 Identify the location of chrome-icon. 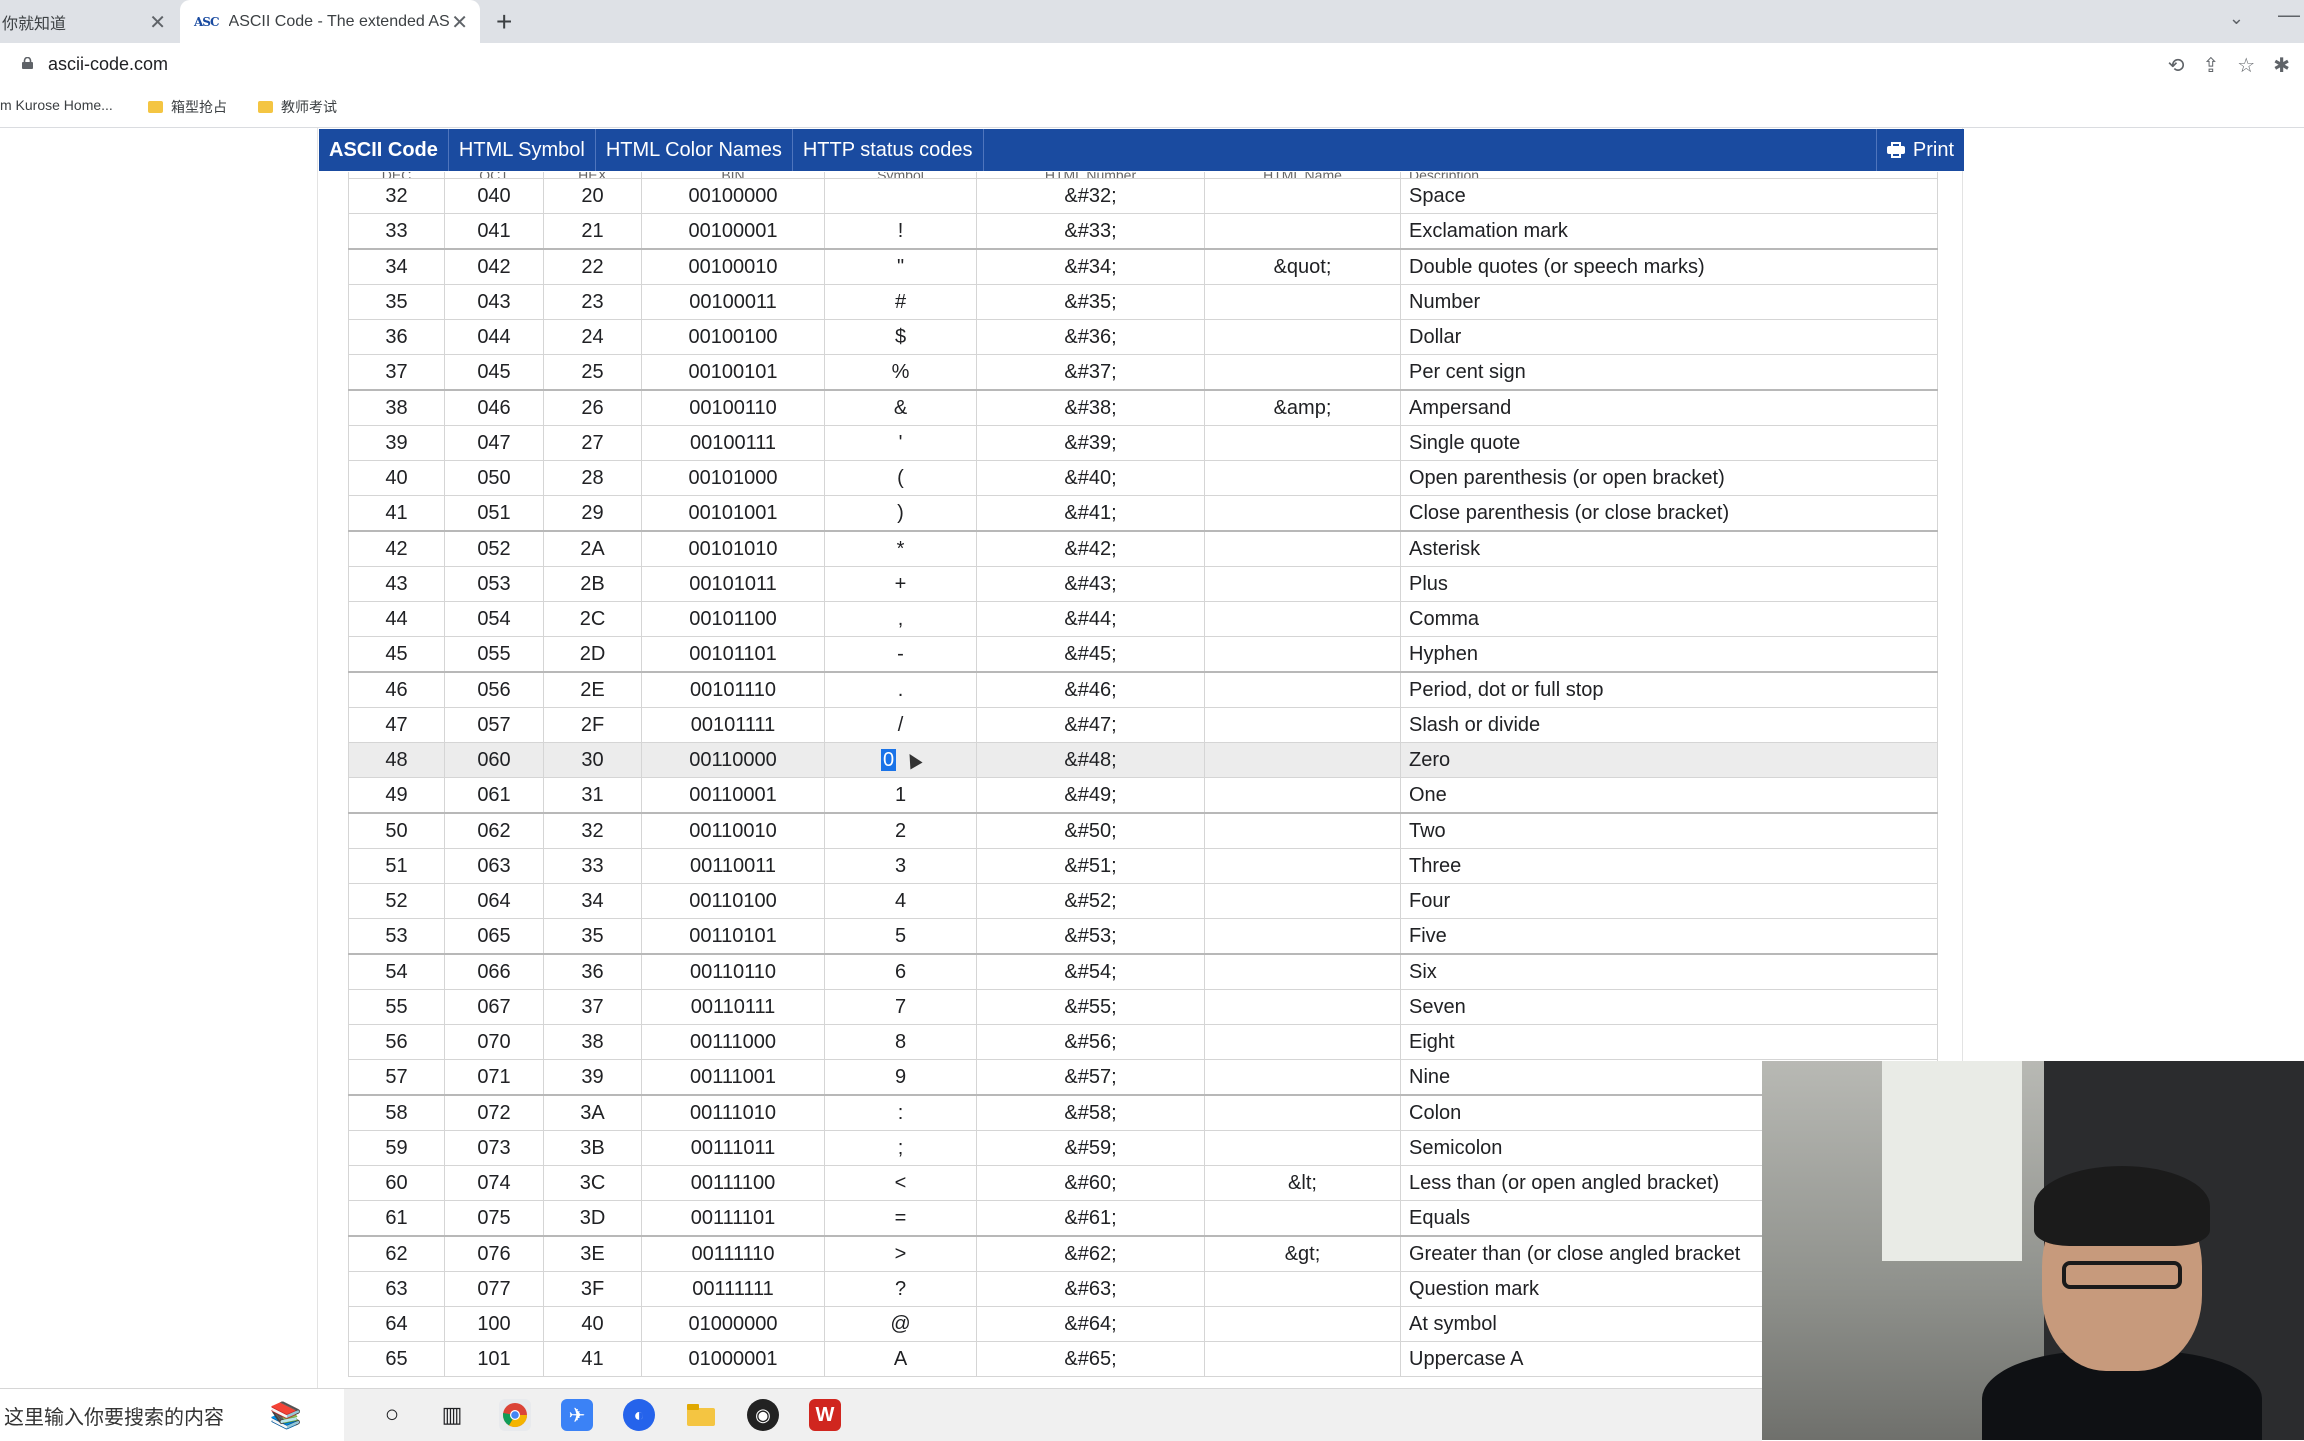
(515, 1415).